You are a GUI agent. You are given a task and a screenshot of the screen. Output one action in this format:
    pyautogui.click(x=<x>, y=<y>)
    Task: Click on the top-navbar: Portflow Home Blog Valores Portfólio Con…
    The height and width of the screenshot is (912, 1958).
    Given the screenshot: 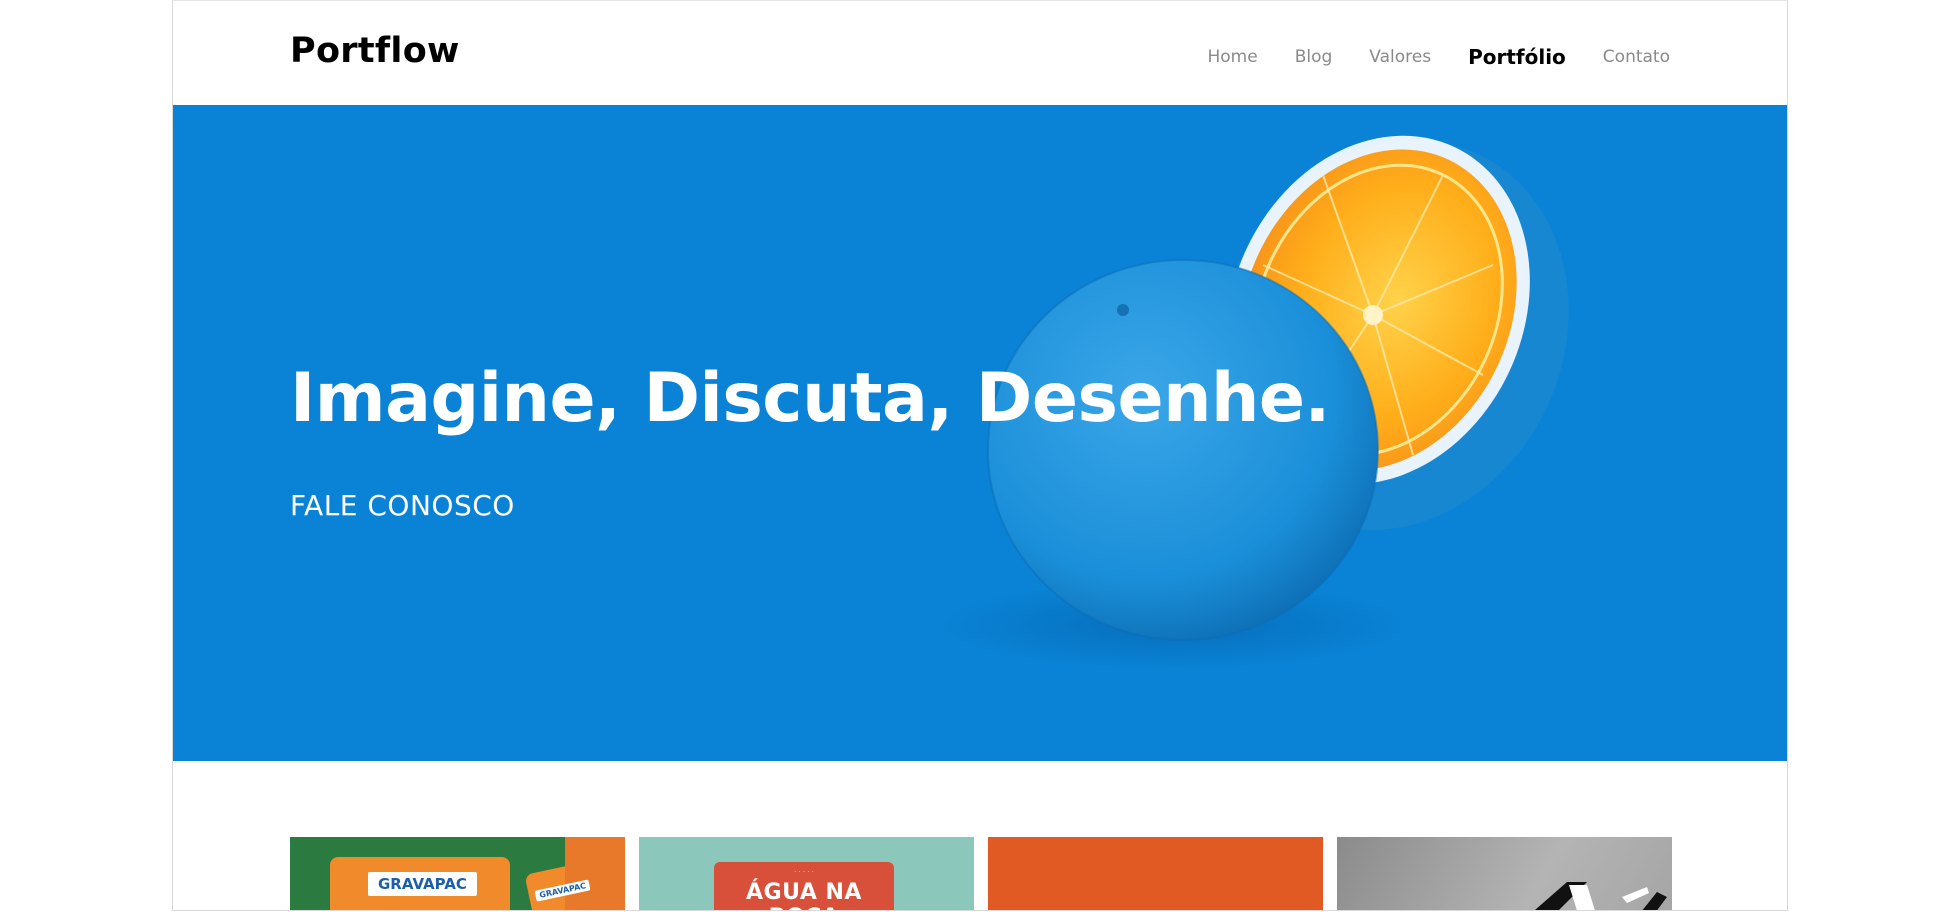 What is the action you would take?
    pyautogui.click(x=980, y=53)
    